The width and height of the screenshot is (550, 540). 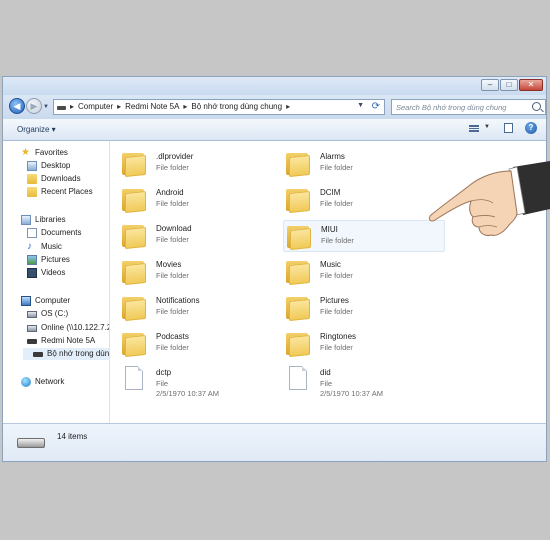 I want to click on computer-icon, so click(x=26, y=301).